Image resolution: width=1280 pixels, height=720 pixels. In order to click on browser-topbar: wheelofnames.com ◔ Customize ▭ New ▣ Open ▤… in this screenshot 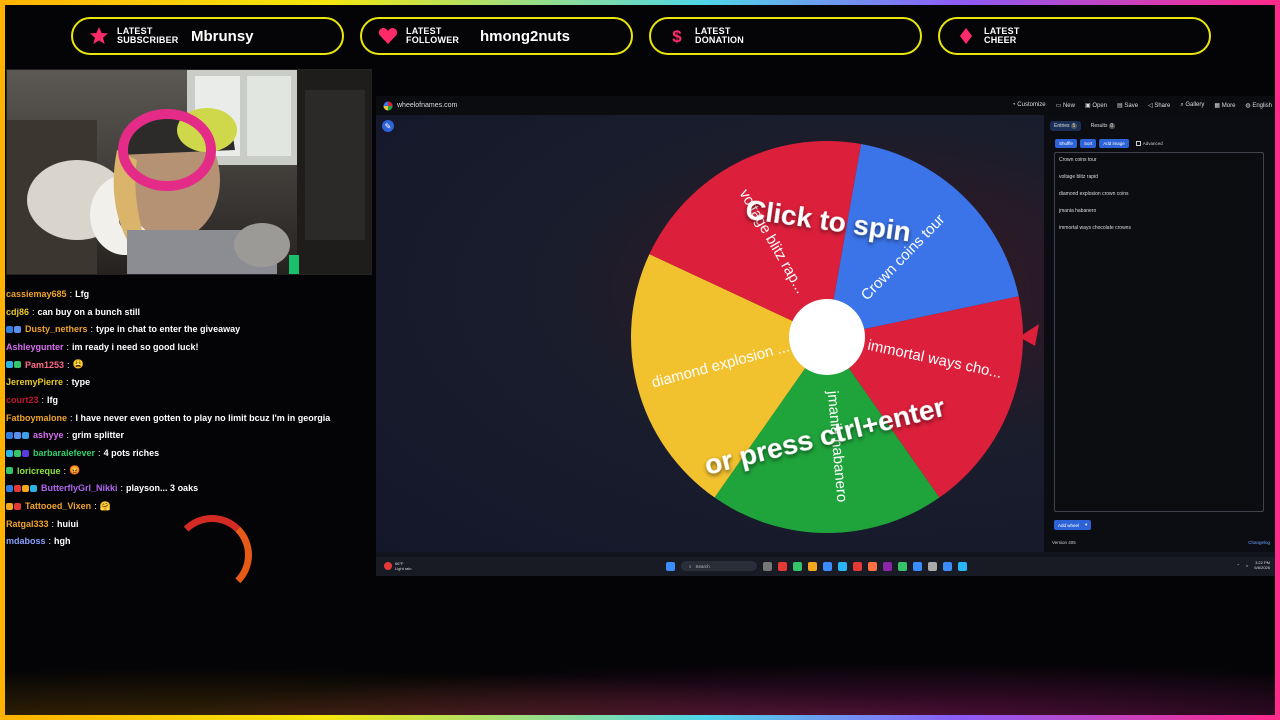, I will do `click(828, 105)`.